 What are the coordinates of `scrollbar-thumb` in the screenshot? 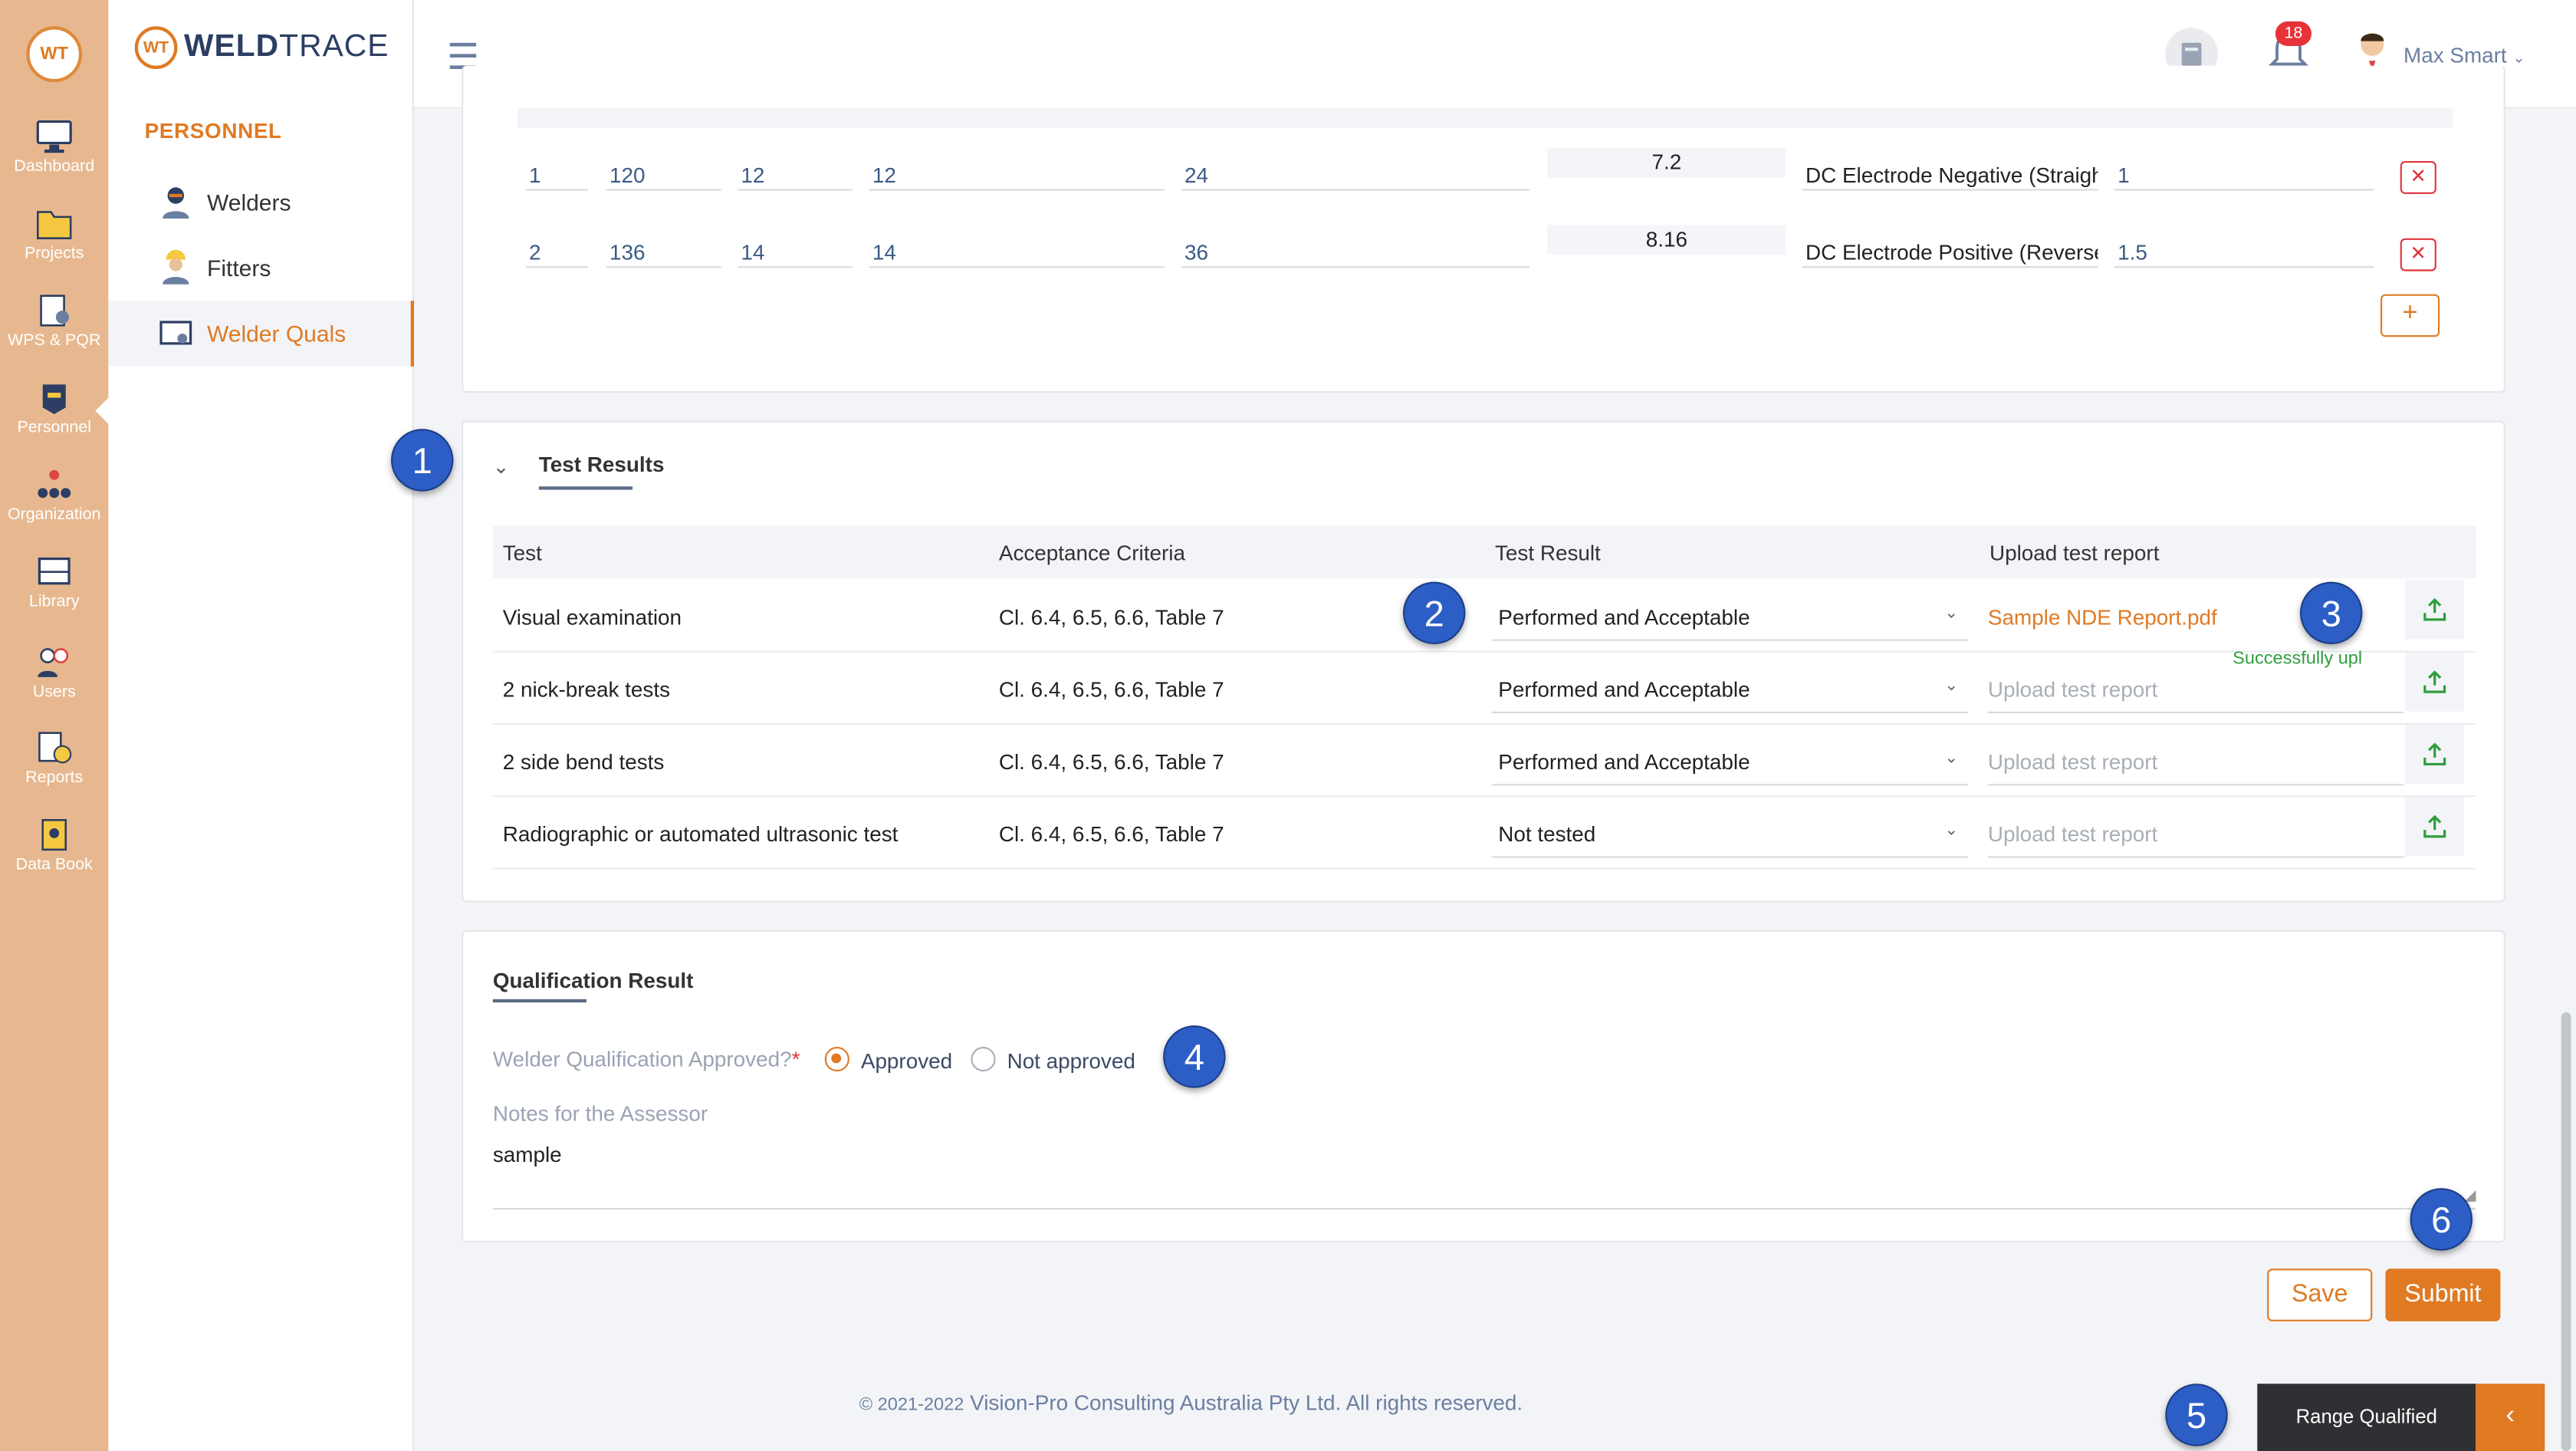 It's located at (2566, 1231).